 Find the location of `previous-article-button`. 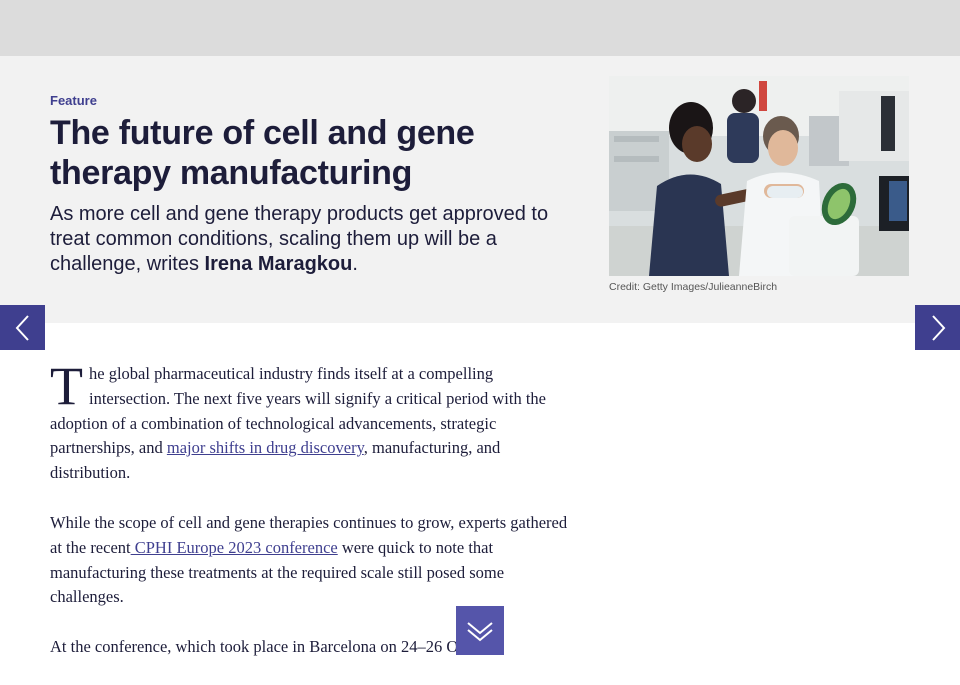

previous-article-button is located at coordinates (22, 327).